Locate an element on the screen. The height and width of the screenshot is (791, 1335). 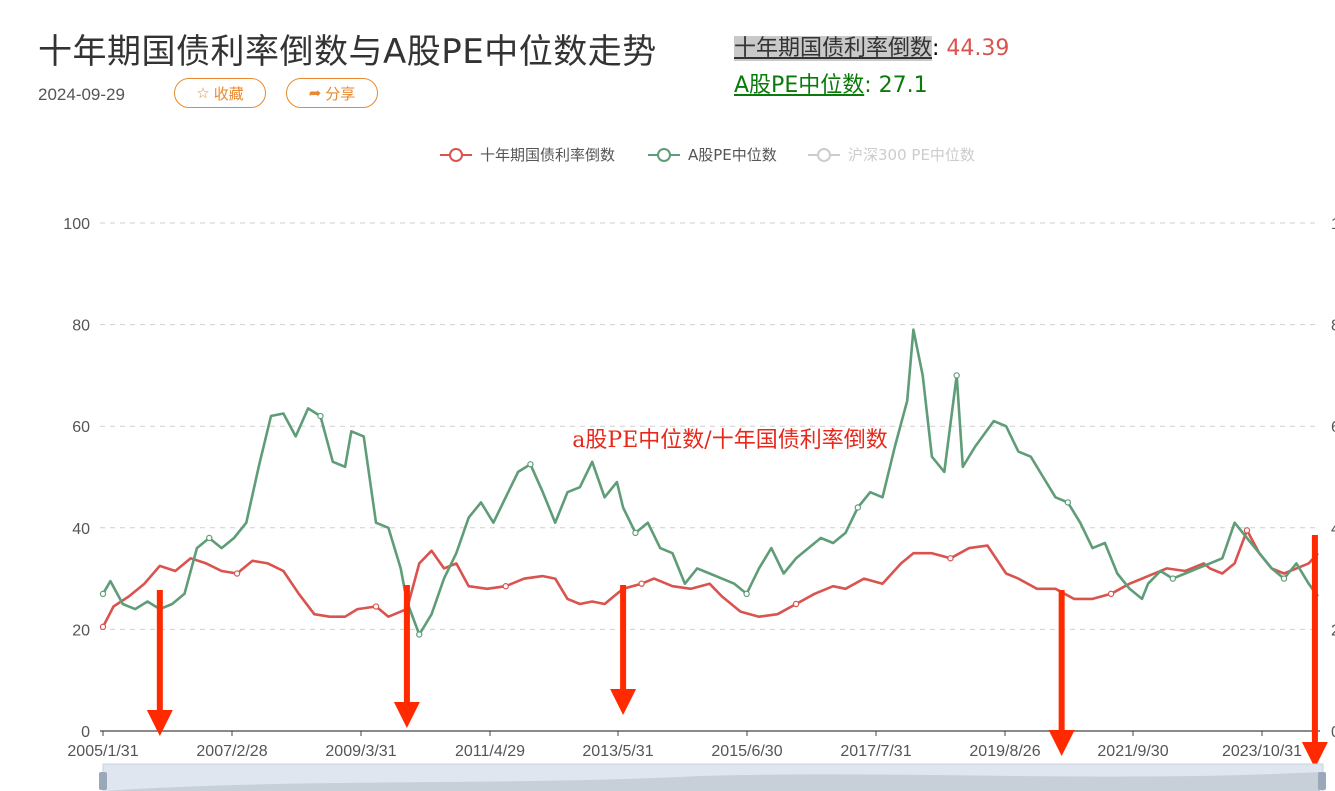
x-tick-label: 2007/2/28 is located at coordinates (231, 751).